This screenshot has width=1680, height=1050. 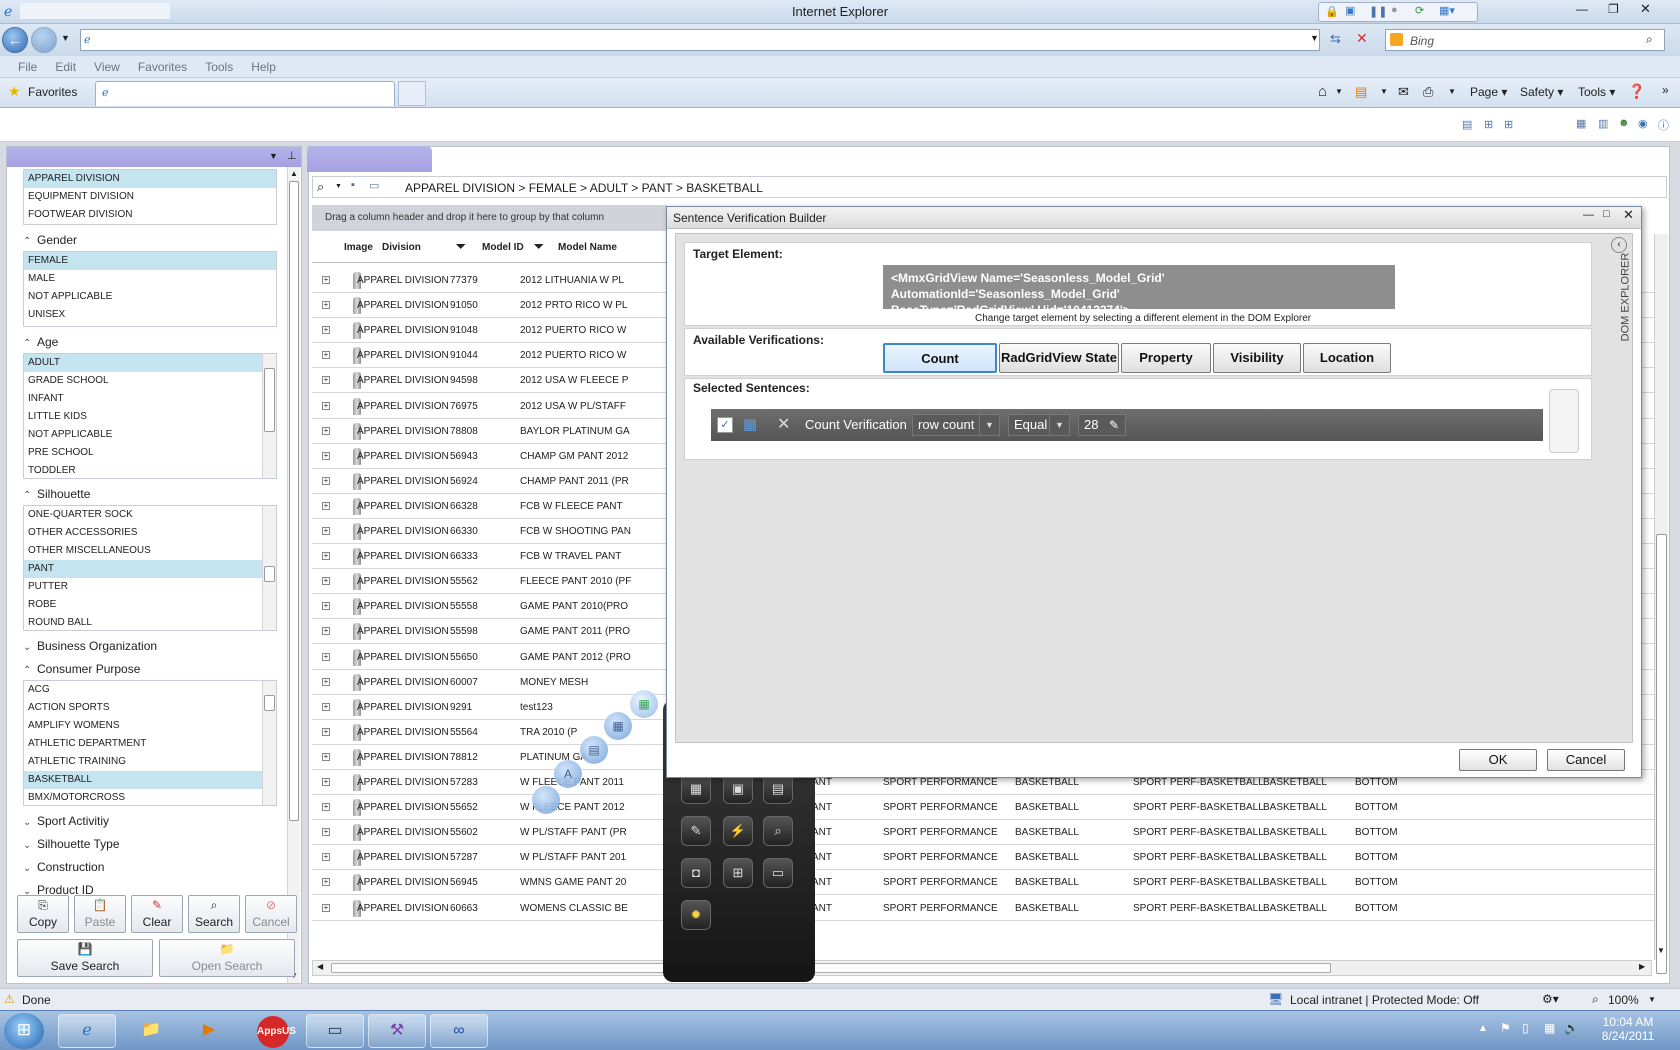 What do you see at coordinates (15, 40) in the screenshot?
I see `back-button: ←` at bounding box center [15, 40].